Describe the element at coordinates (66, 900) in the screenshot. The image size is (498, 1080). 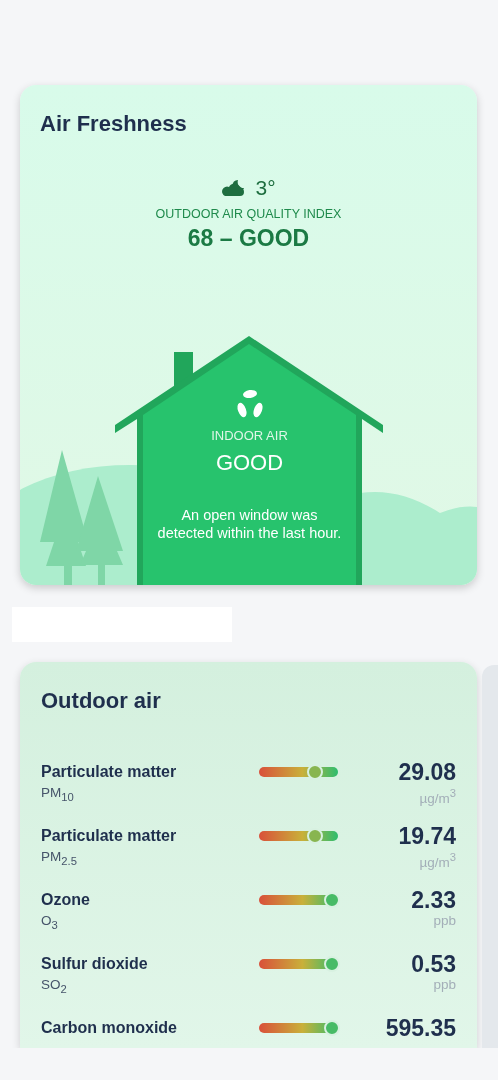
I see `pollutant-name: Ozone` at that location.